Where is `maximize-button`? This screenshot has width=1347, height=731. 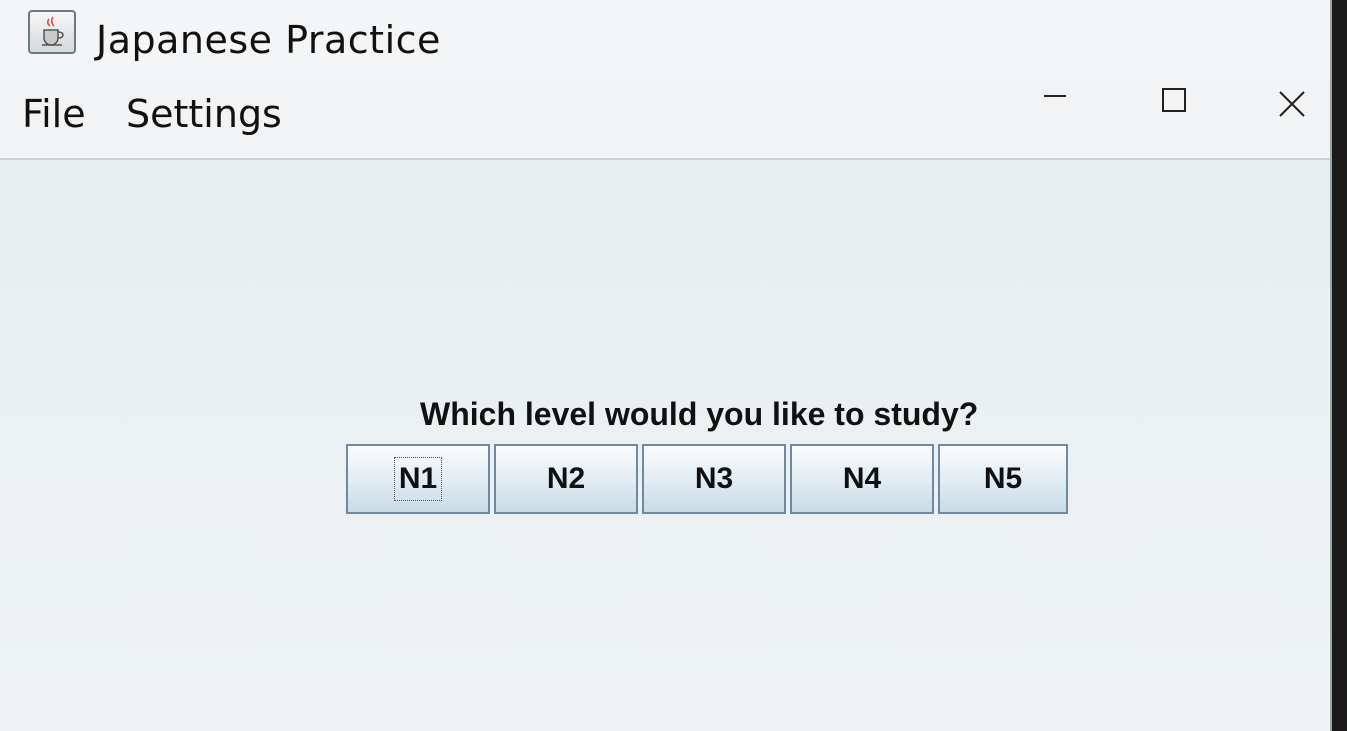
maximize-button is located at coordinates (1174, 105).